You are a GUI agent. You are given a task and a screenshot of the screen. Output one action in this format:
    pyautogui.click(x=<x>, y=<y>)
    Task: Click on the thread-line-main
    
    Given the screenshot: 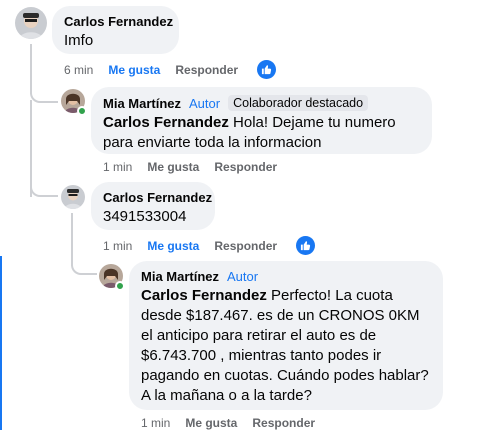 What is the action you would take?
    pyautogui.click(x=31, y=69)
    